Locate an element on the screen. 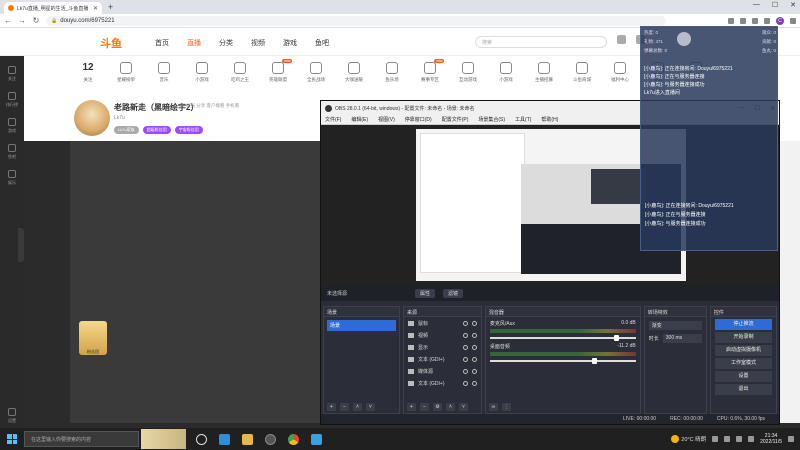 Image resolution: width=800 pixels, height=450 pixels. close-window-button: ✕ is located at coordinates (793, 5).